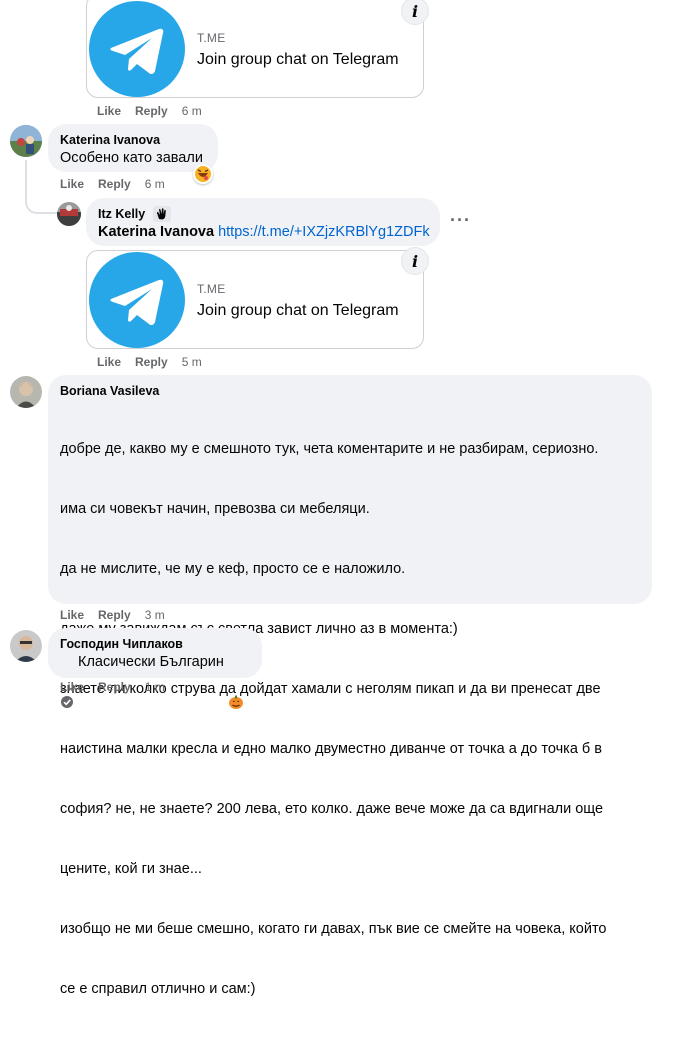 The image size is (677, 1039). I want to click on comment-actions: Like Reply 1 m, so click(112, 687).